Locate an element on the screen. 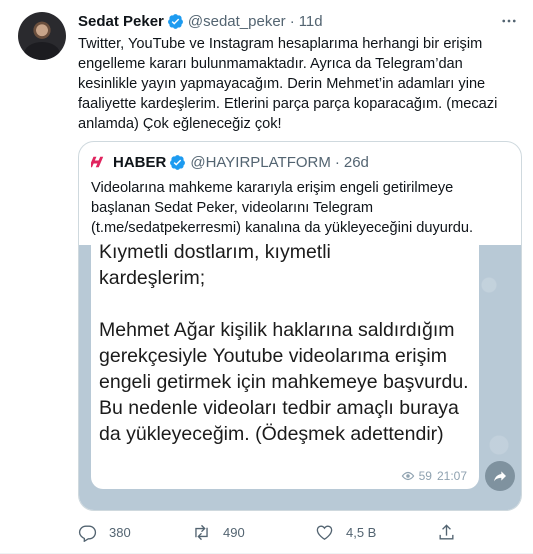 The height and width of the screenshot is (554, 533). tweet-actions: 380 490 4,5 B is located at coordinates (298, 533).